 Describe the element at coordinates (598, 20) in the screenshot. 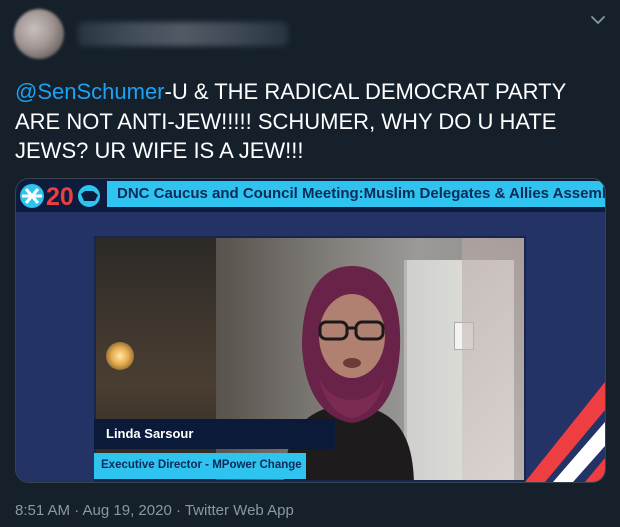

I see `chevron-down-icon` at that location.